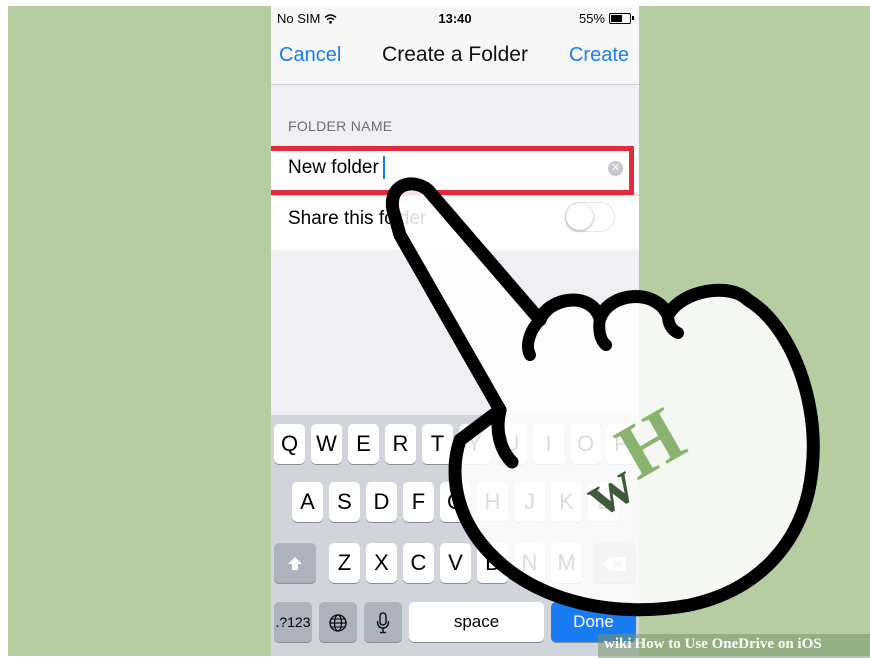 The image size is (870, 658). Describe the element at coordinates (511, 444) in the screenshot. I see `key-u: U` at that location.